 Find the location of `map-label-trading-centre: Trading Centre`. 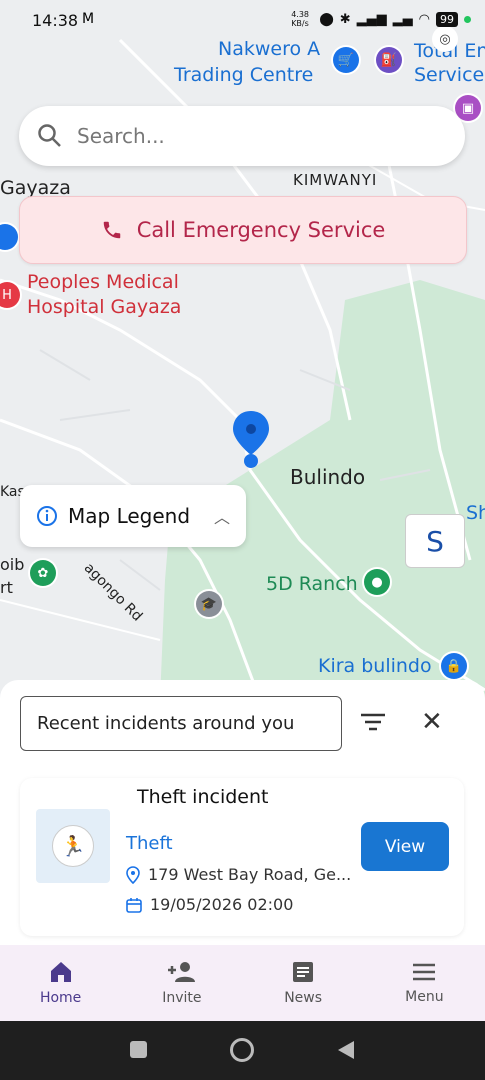

map-label-trading-centre: Trading Centre is located at coordinates (244, 75).